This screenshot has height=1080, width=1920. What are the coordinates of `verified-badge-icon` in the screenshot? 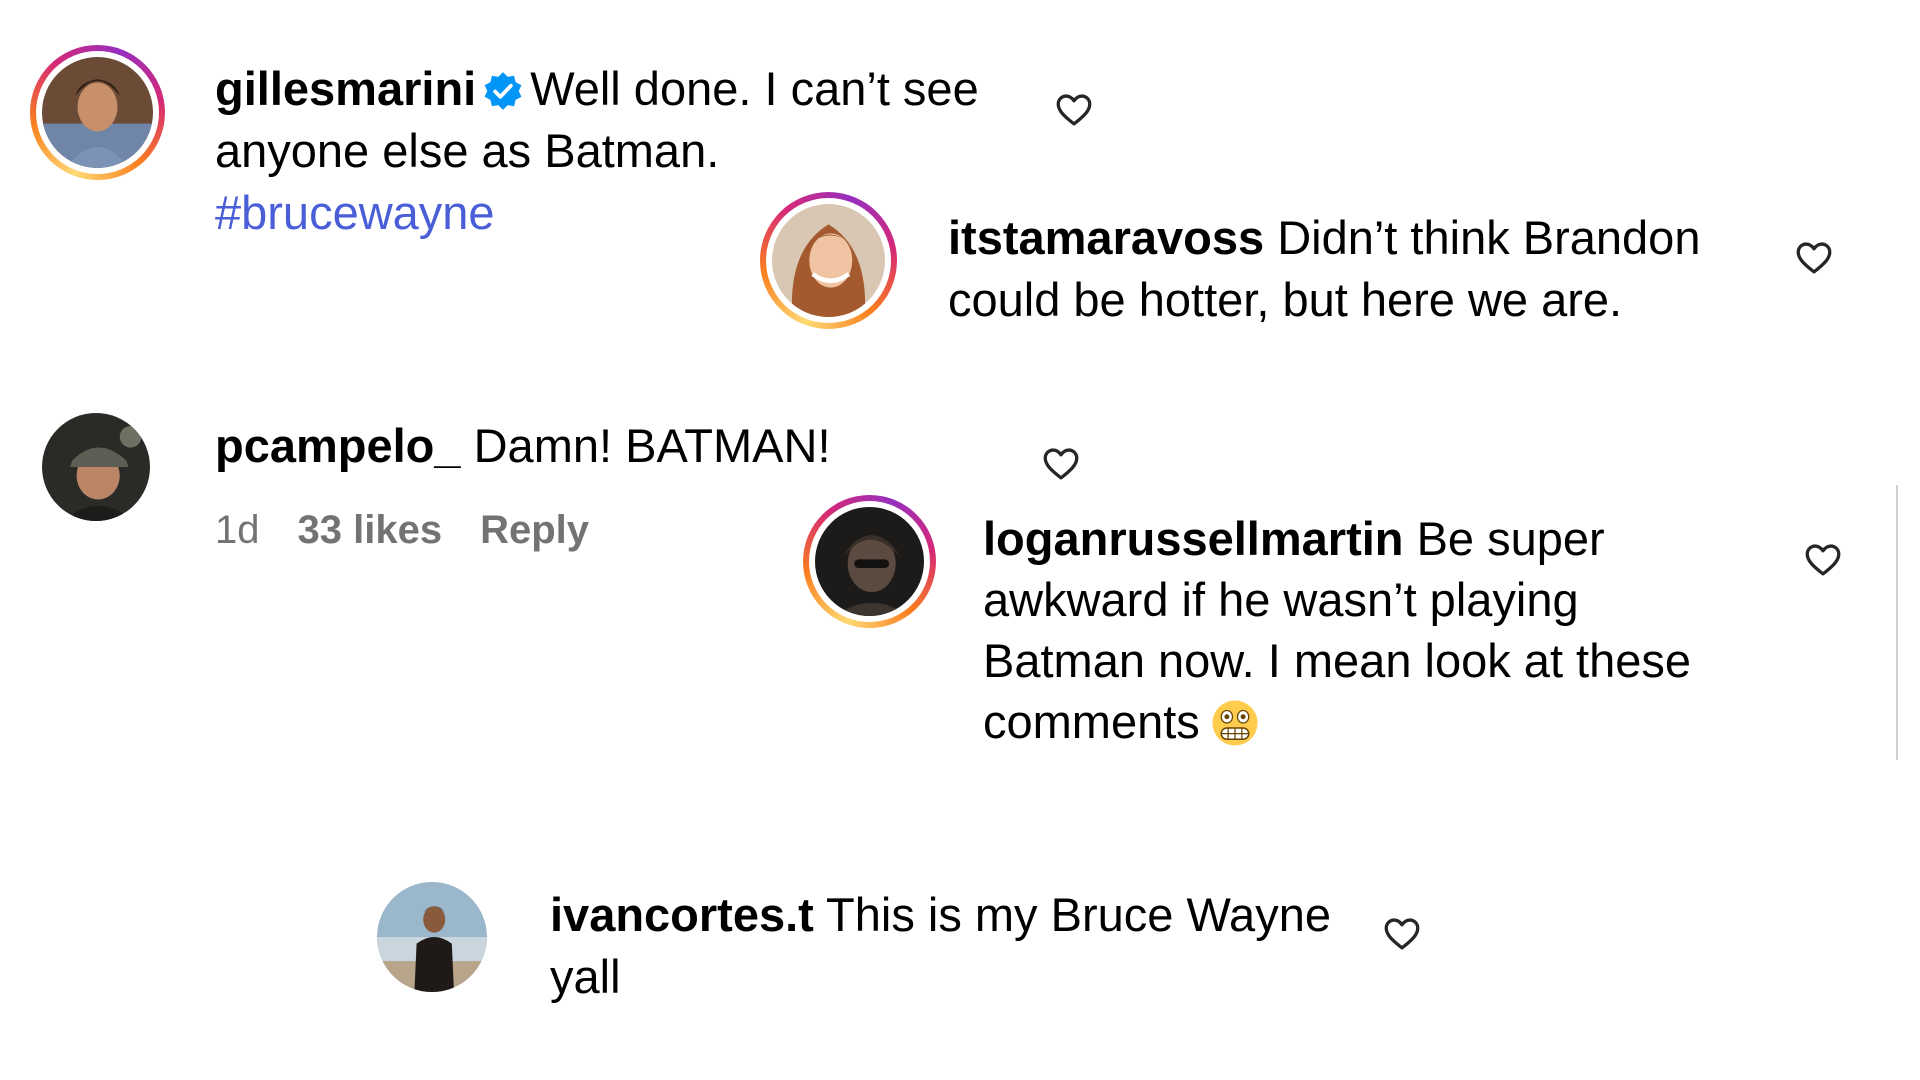 It's located at (503, 91).